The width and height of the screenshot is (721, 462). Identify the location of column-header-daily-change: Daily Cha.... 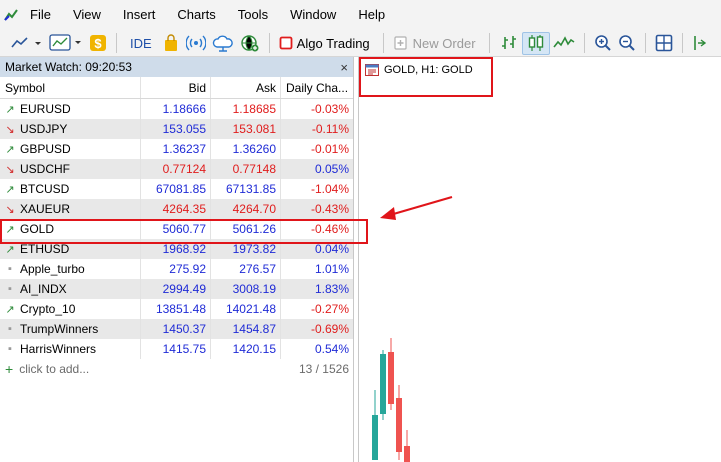
(316, 87).